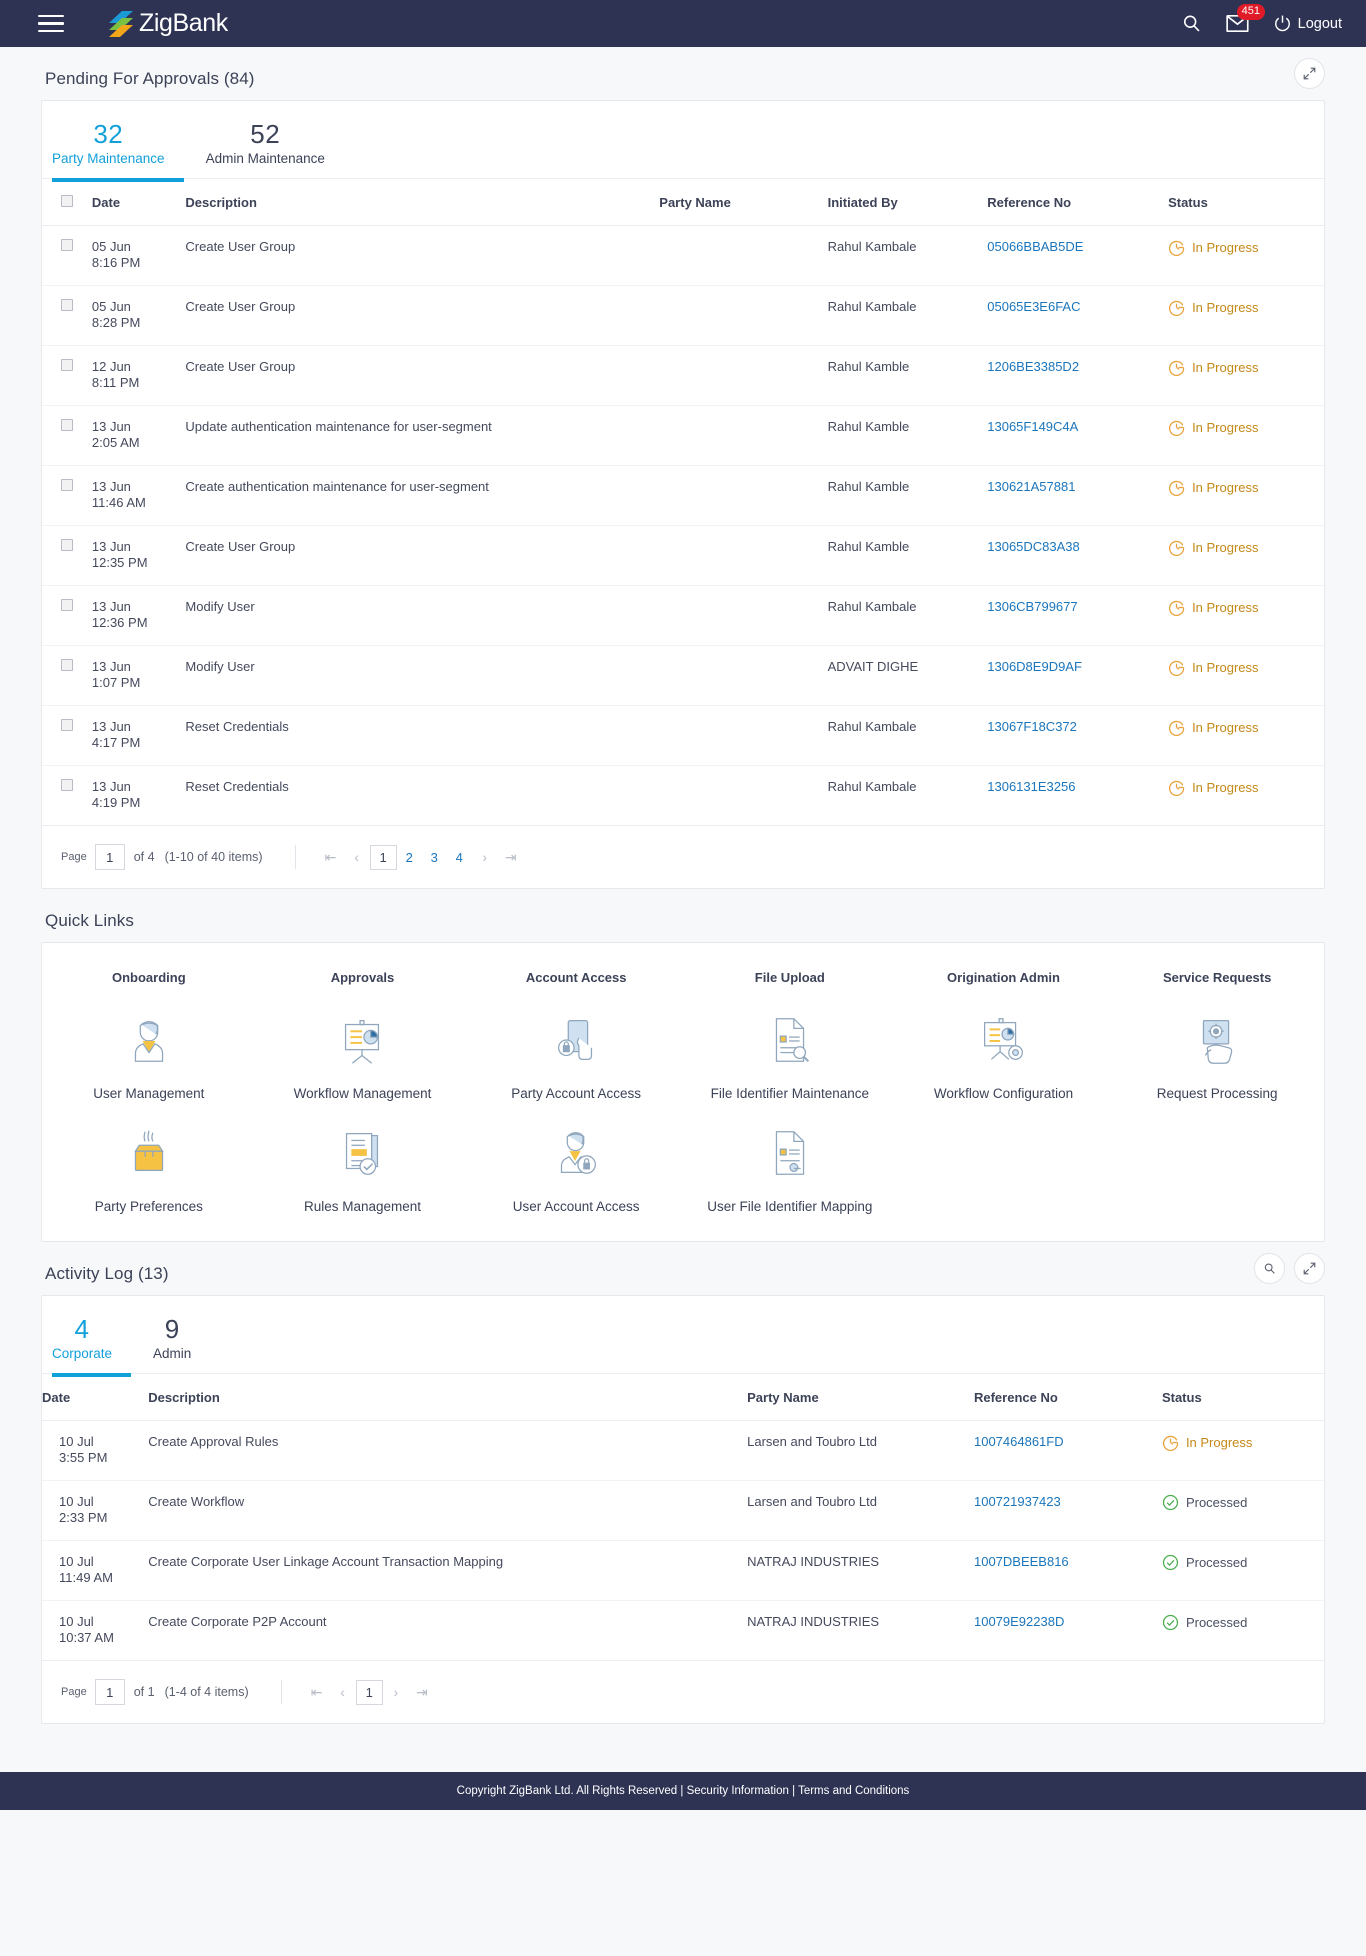 The width and height of the screenshot is (1366, 1956). Describe the element at coordinates (275, 149) in the screenshot. I see `tab-admin-maintenance: 52 Admin Maintenance` at that location.